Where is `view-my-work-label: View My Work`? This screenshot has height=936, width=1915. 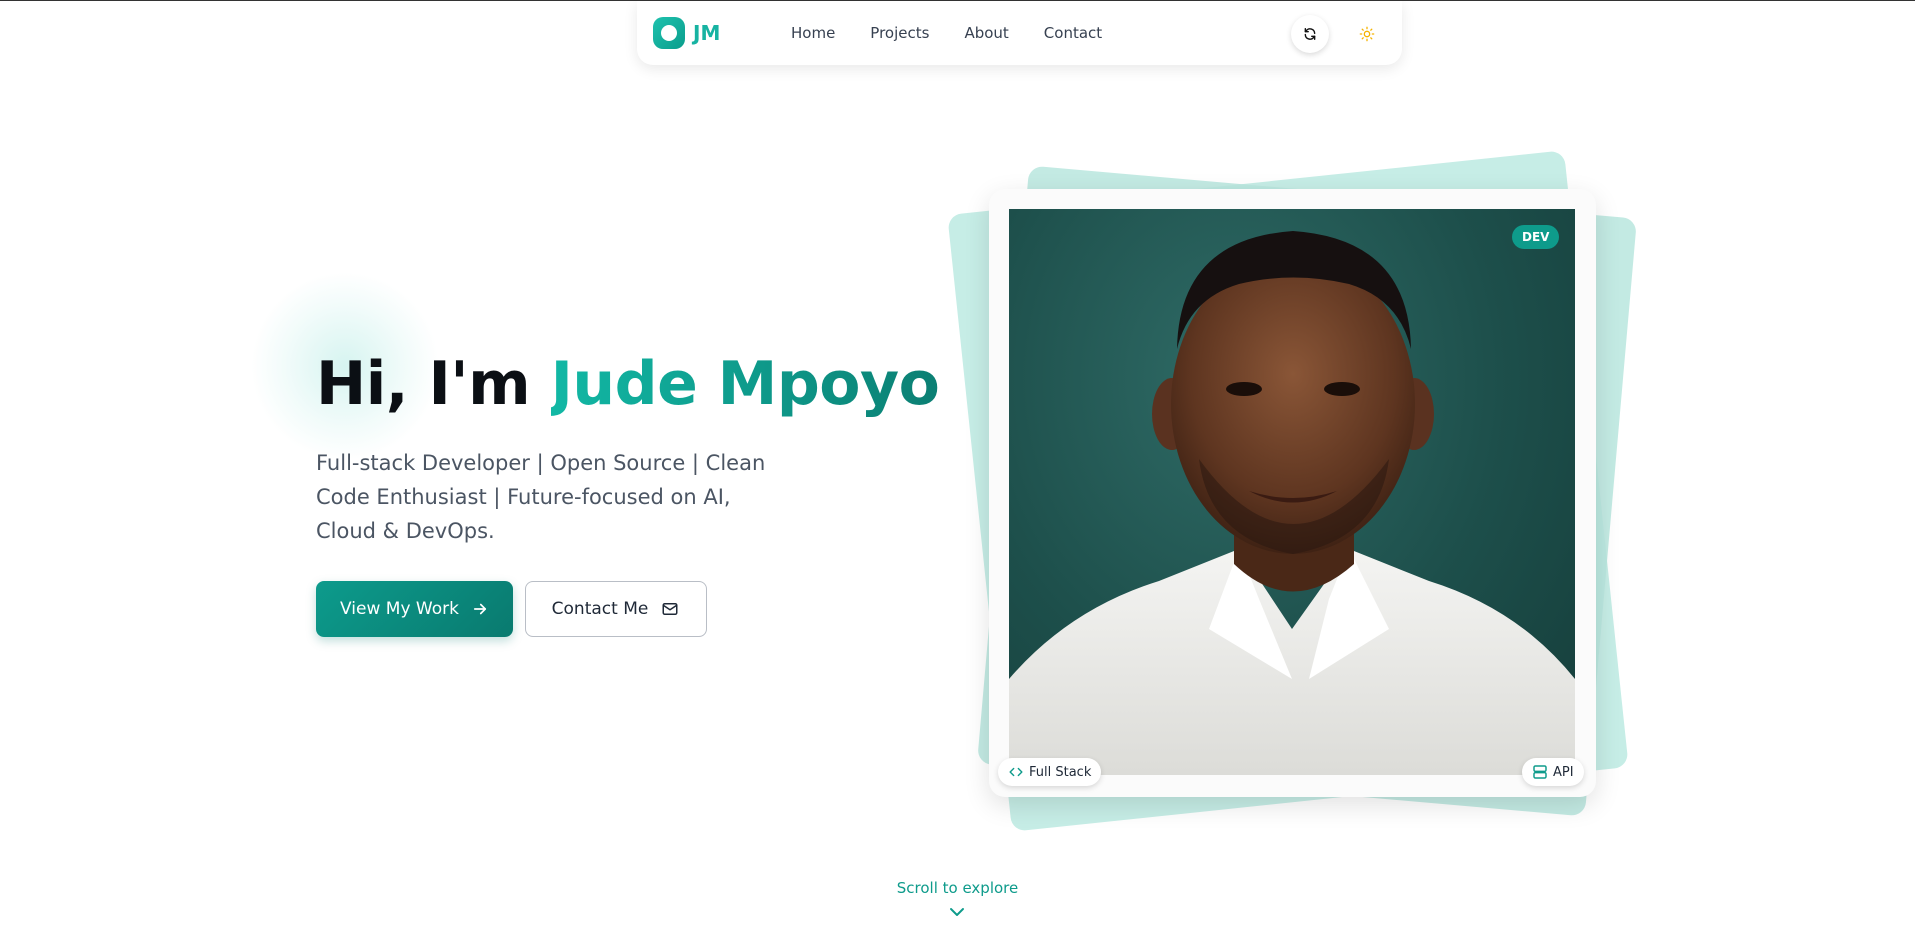 view-my-work-label: View My Work is located at coordinates (399, 609).